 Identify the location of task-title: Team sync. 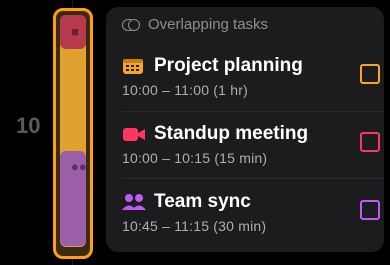
(202, 201).